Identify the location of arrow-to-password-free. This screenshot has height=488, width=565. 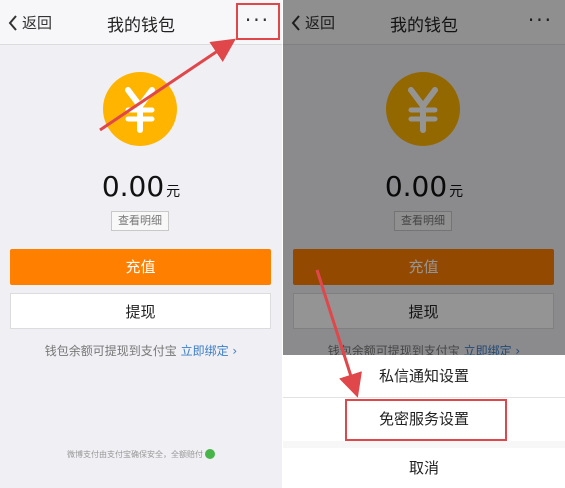
(338, 333).